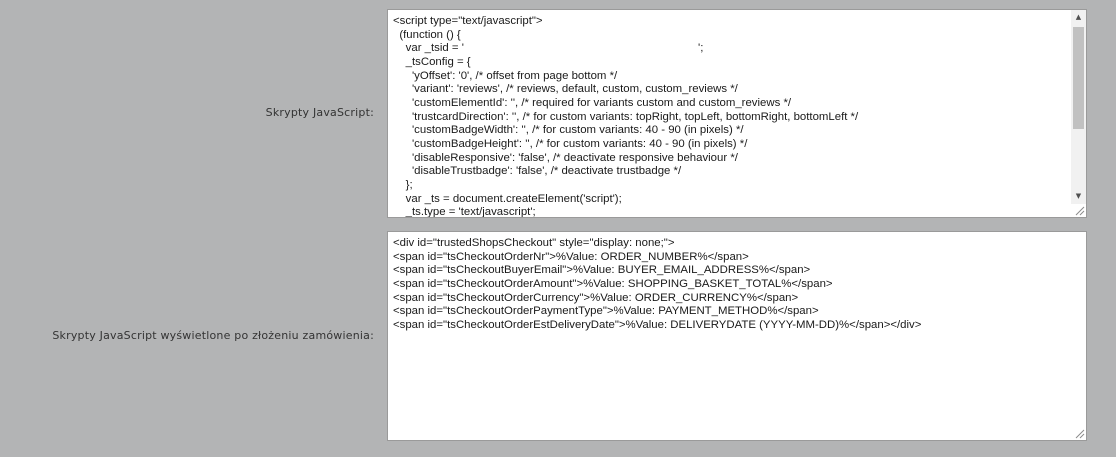 The height and width of the screenshot is (457, 1116). Describe the element at coordinates (1078, 78) in the screenshot. I see `scrollbar-thumb` at that location.